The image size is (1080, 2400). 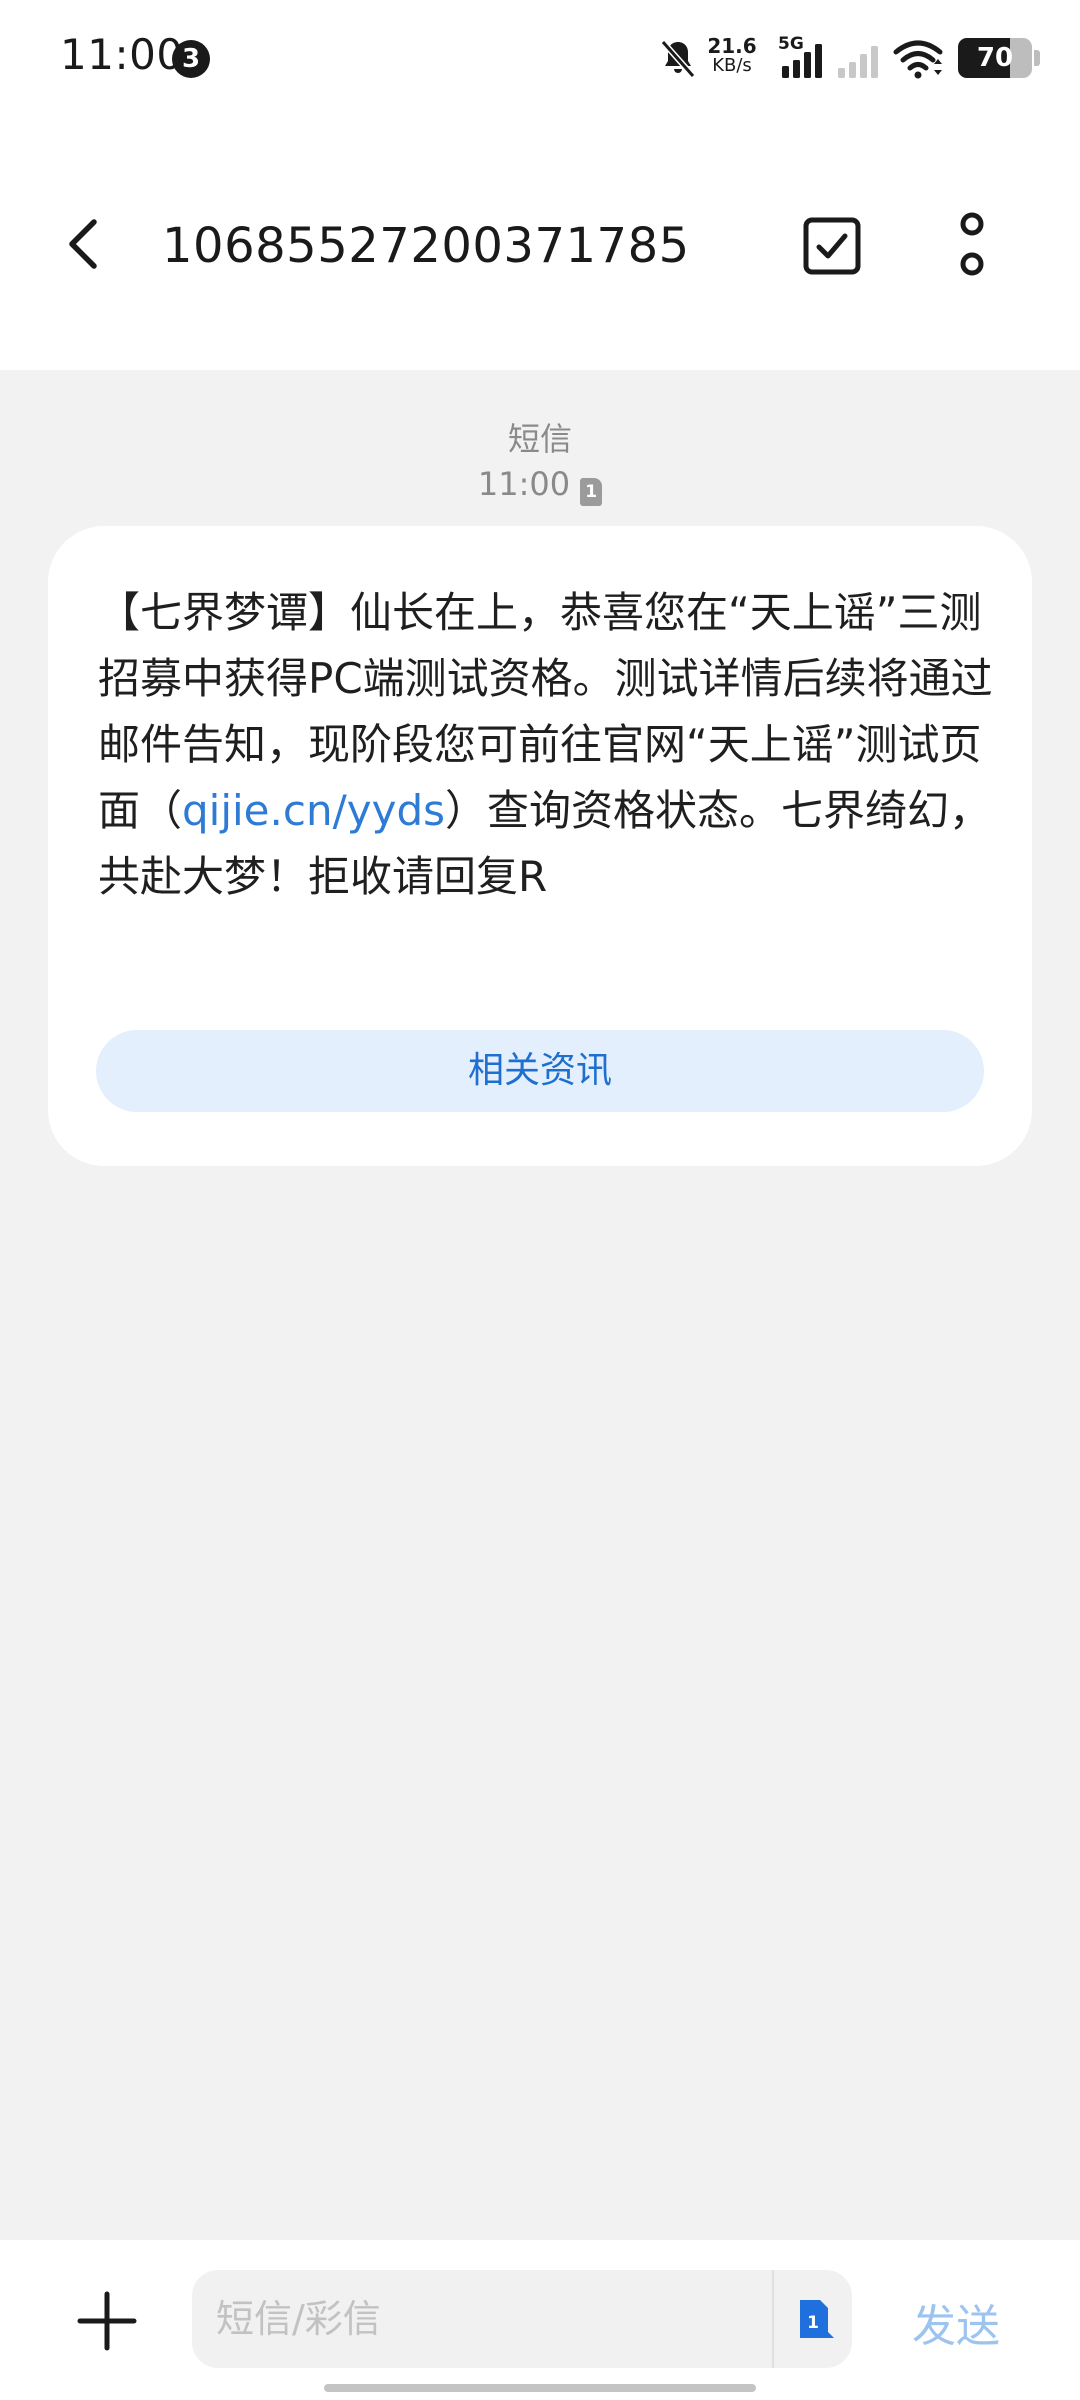 What do you see at coordinates (995, 58) in the screenshot?
I see `battery-level: 70` at bounding box center [995, 58].